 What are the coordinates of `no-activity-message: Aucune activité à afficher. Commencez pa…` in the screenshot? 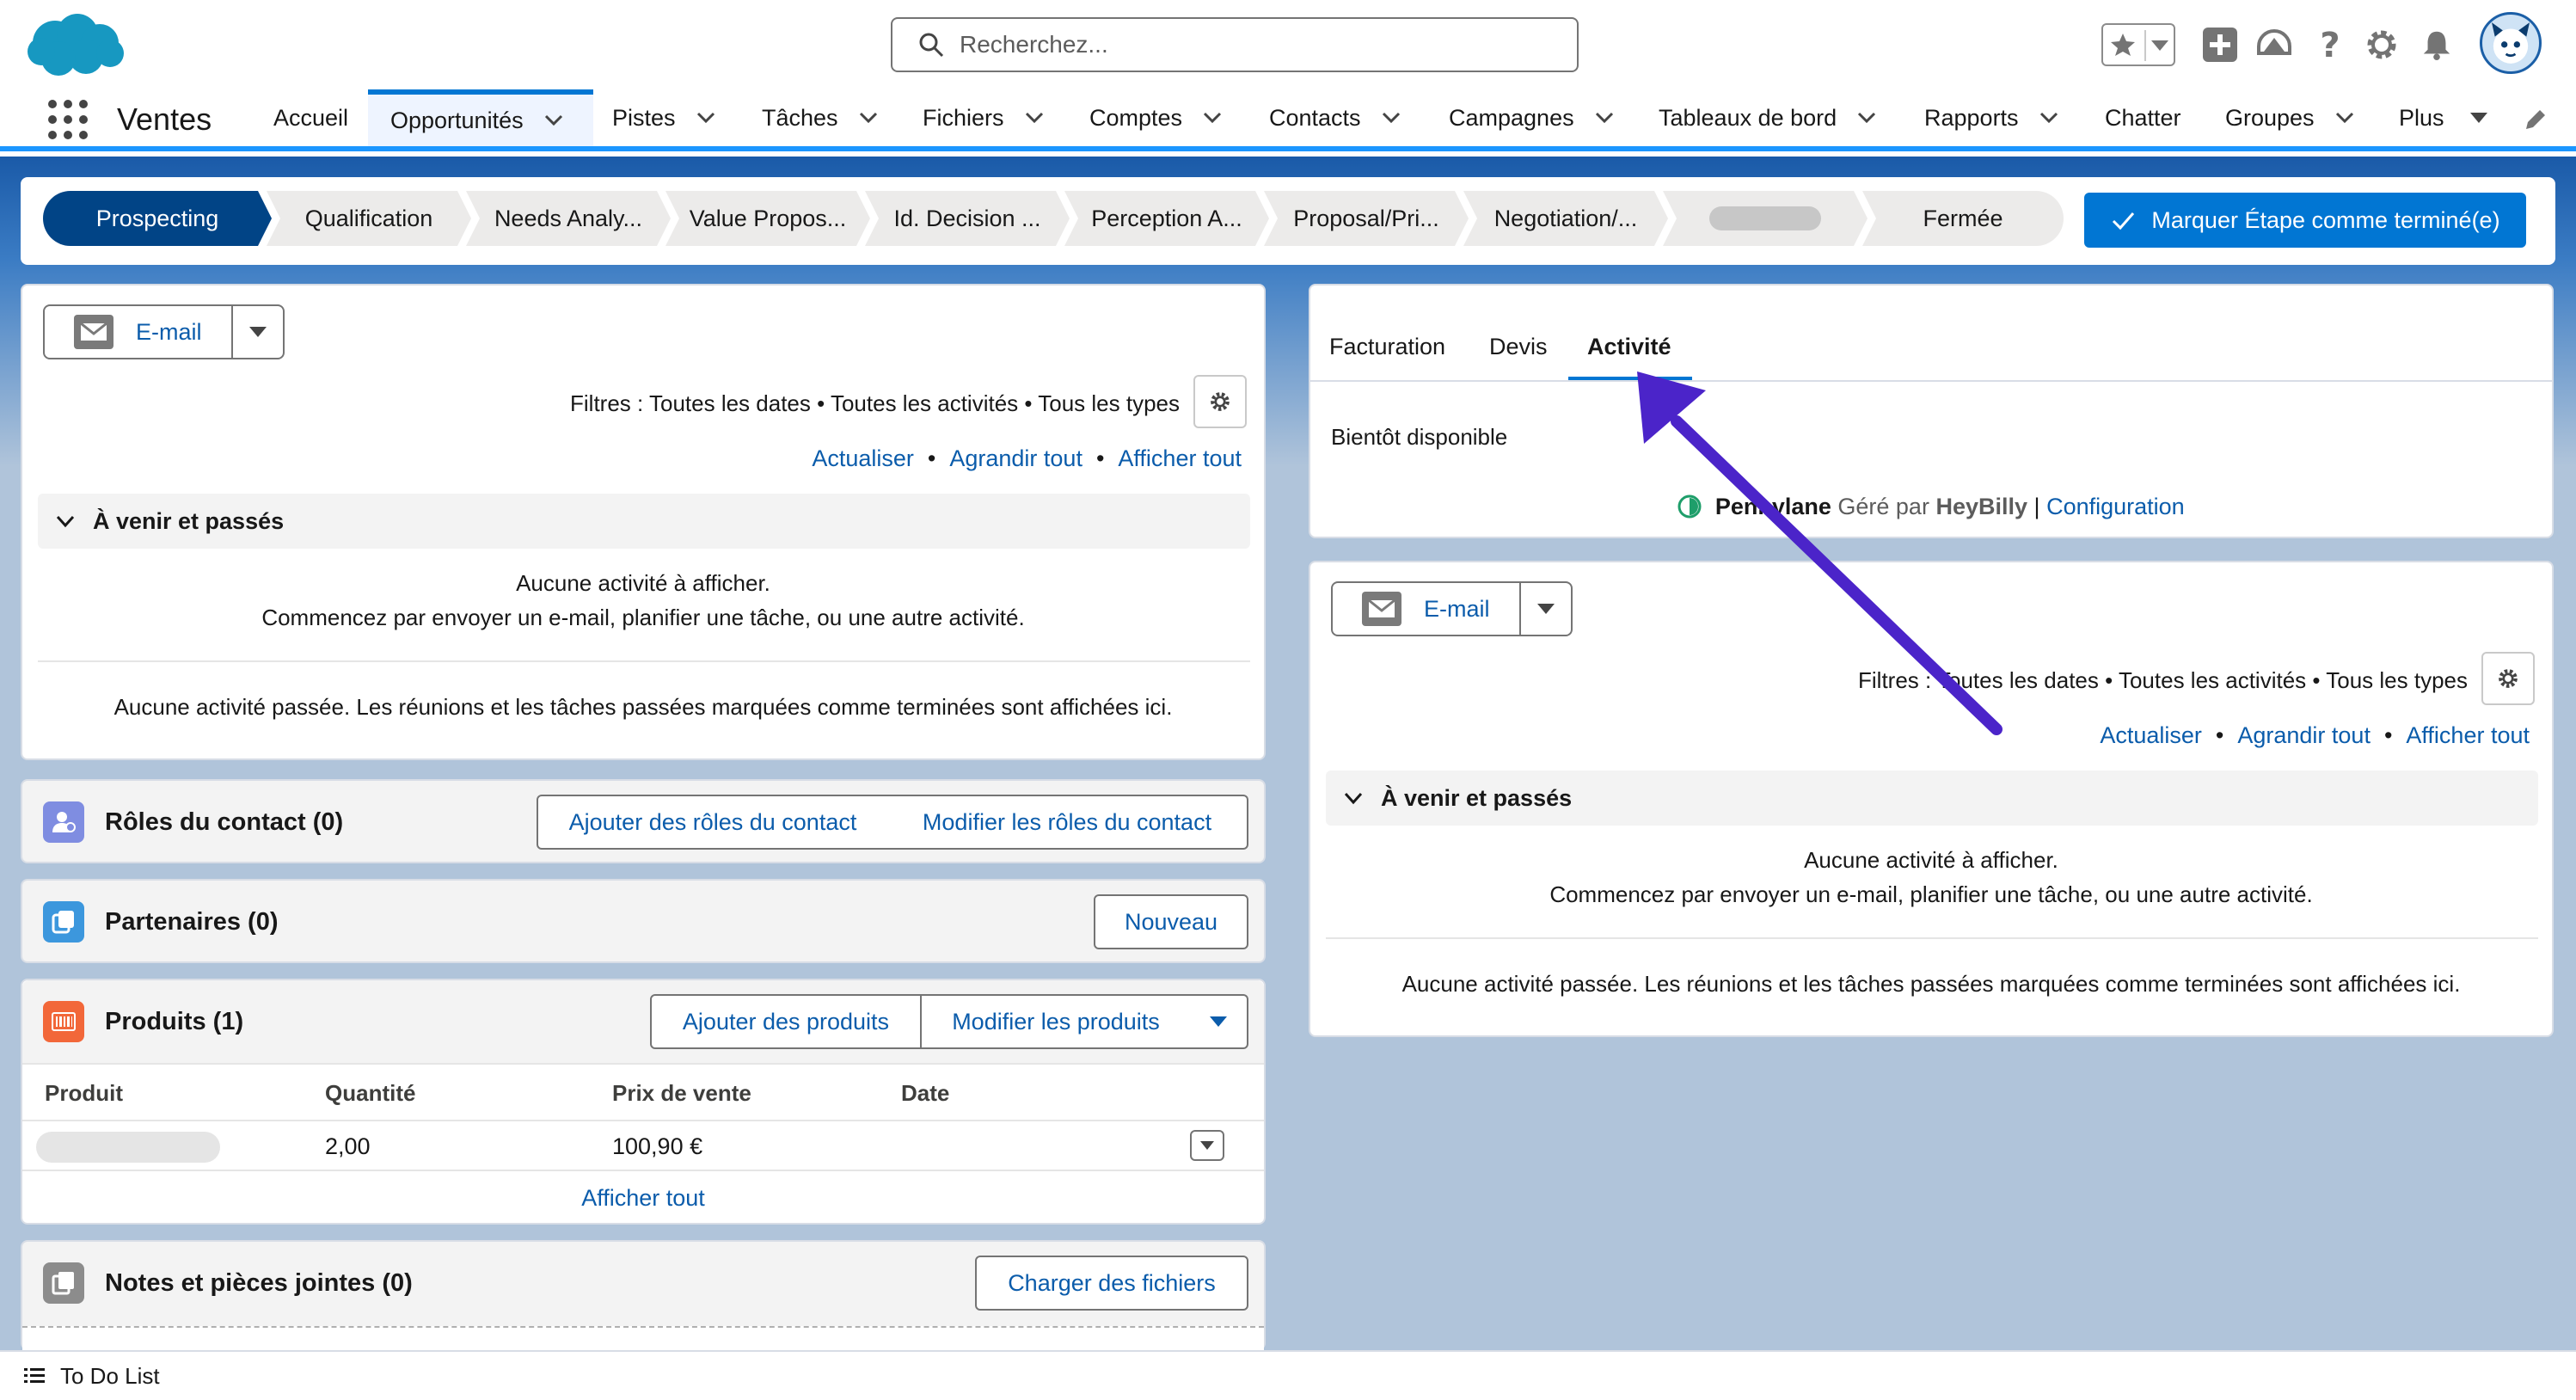 It's located at (643, 600).